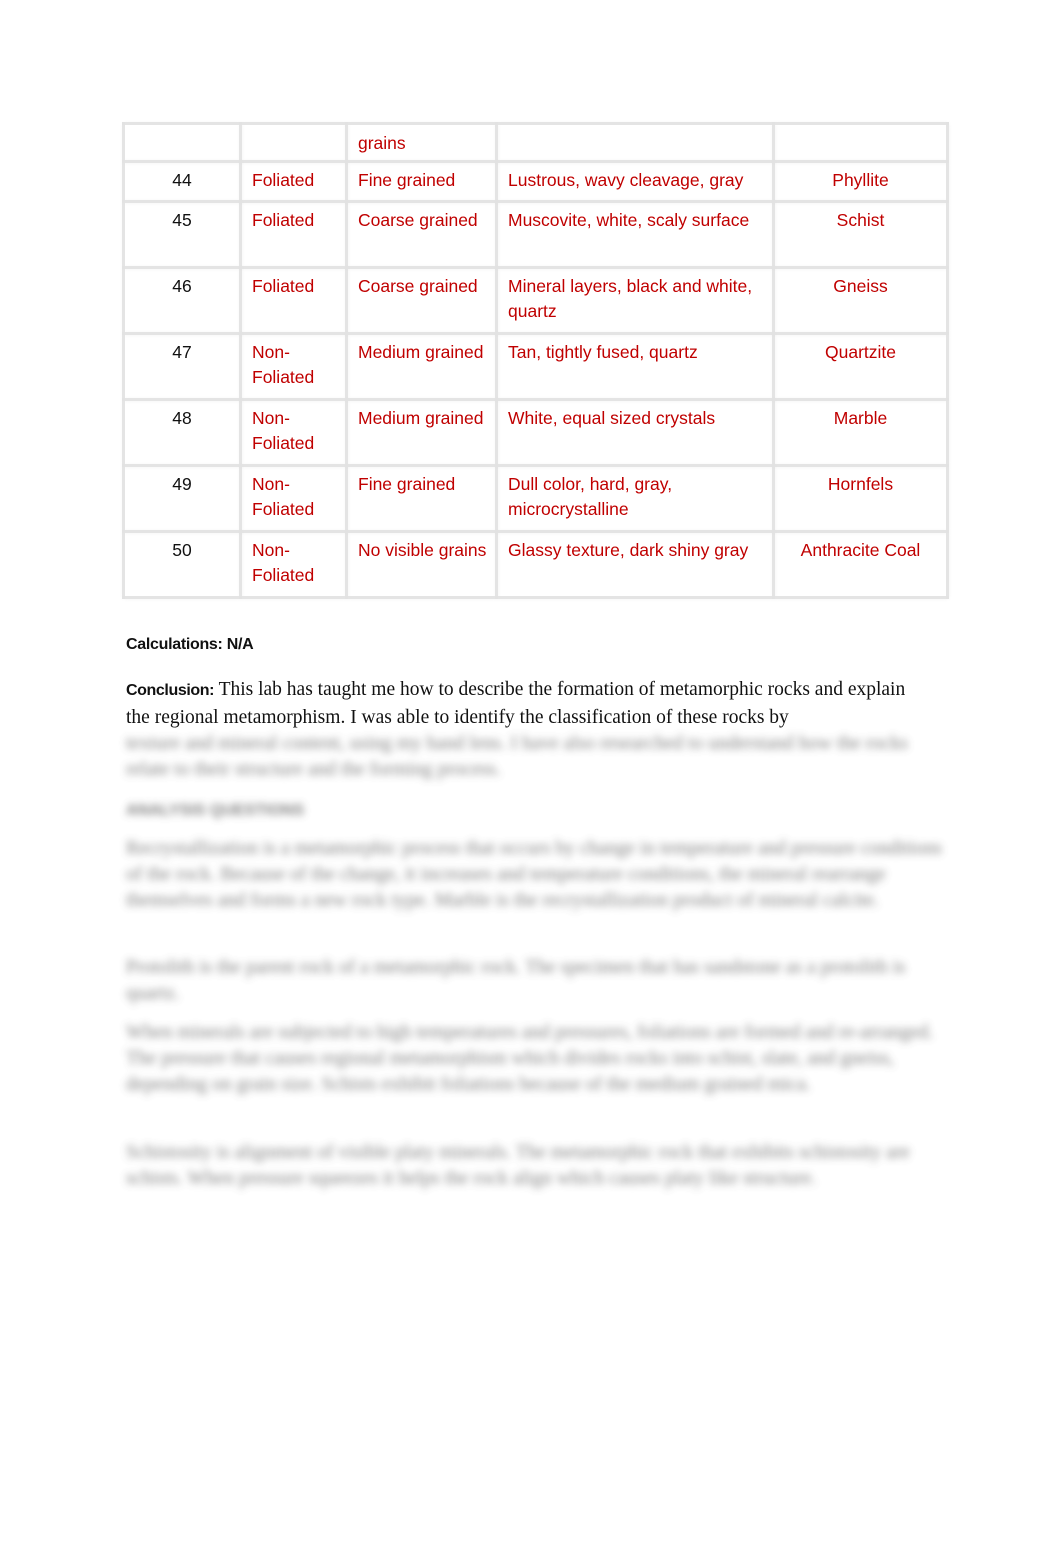 The image size is (1062, 1556). What do you see at coordinates (421, 564) in the screenshot?
I see `cell-texture: No visible grains` at bounding box center [421, 564].